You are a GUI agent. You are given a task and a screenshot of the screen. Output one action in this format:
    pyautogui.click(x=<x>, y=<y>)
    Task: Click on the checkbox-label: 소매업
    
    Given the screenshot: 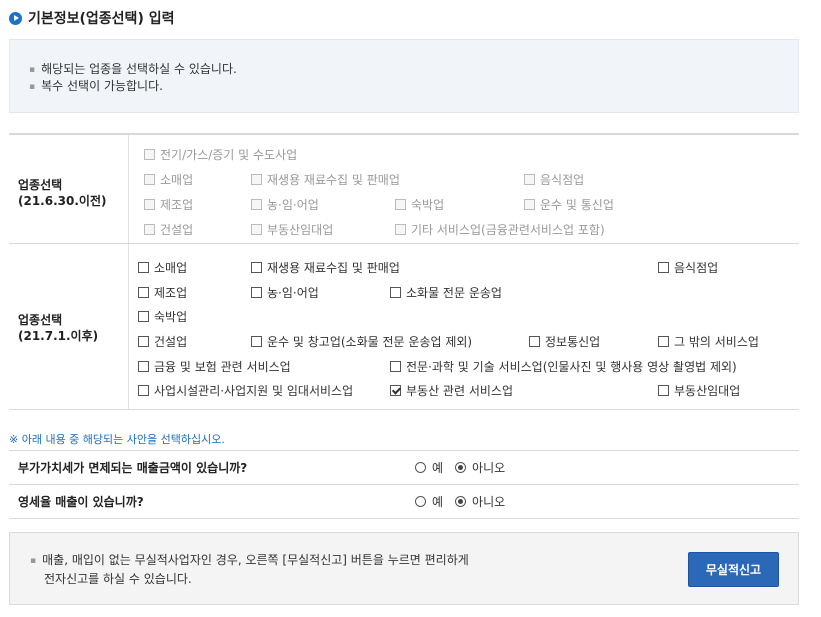 What is the action you would take?
    pyautogui.click(x=177, y=179)
    